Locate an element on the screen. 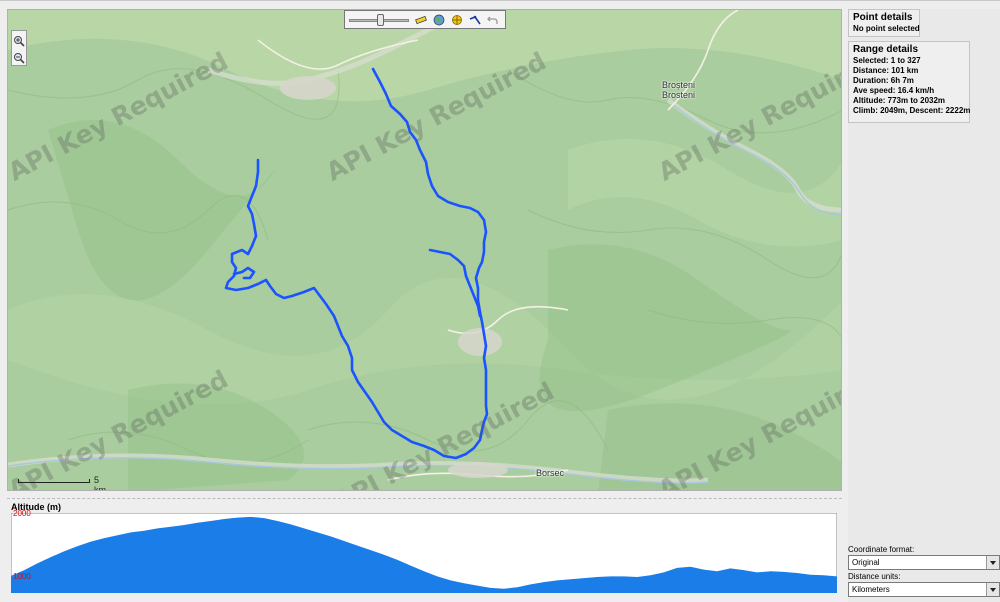 This screenshot has width=1000, height=602. crosshair-icon is located at coordinates (457, 20).